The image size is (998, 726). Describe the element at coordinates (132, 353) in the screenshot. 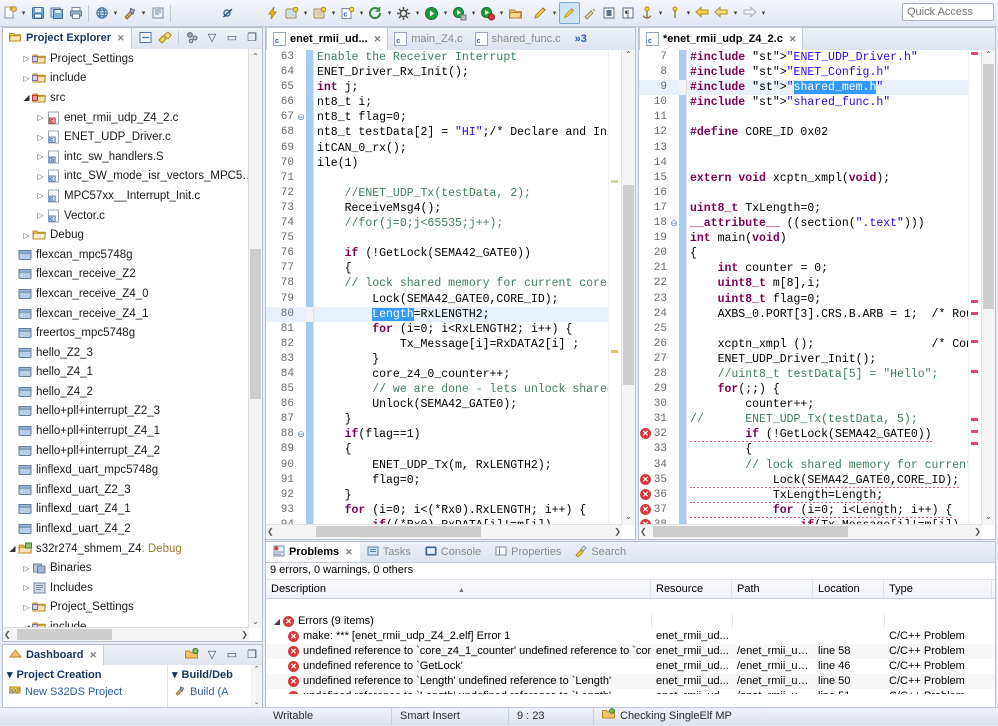

I see `tree-item: hello_Z2_3` at that location.